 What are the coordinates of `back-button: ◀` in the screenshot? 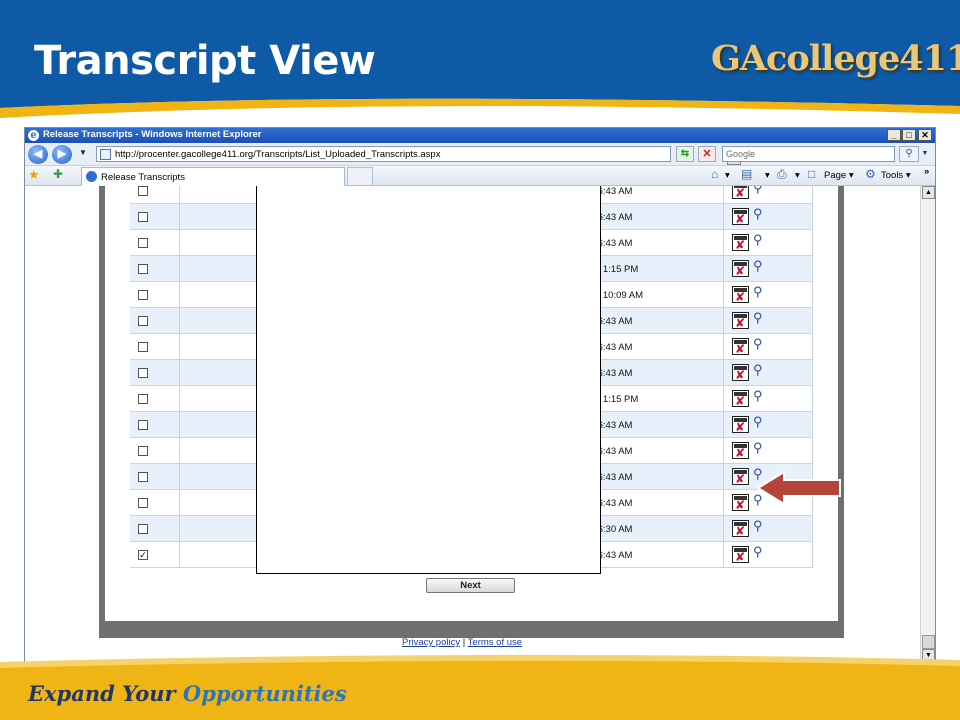 It's located at (38, 154).